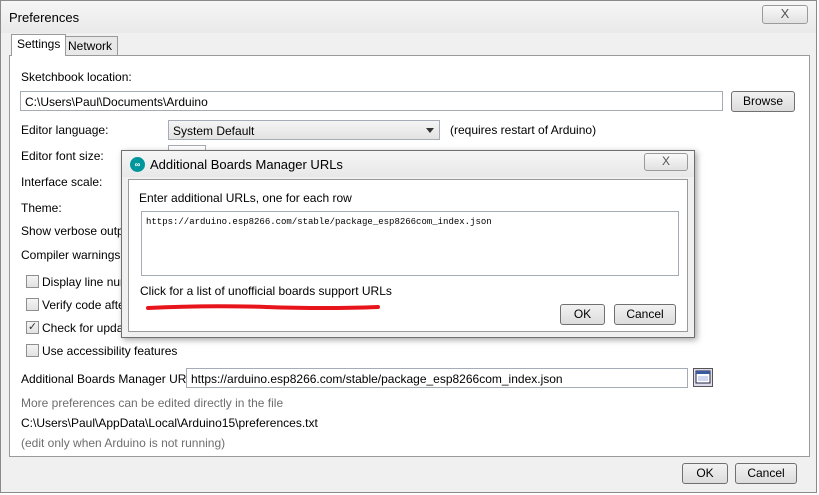 This screenshot has height=495, width=819. Describe the element at coordinates (76, 77) in the screenshot. I see `sketchbook-label: Sketchbook location:` at that location.